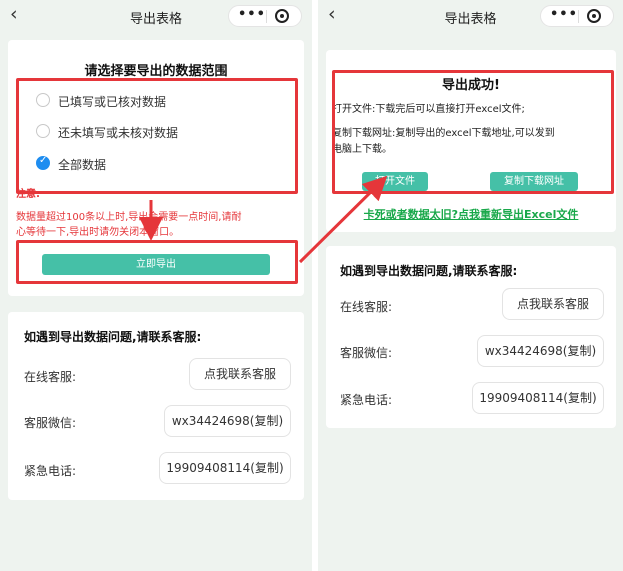 The width and height of the screenshot is (623, 571). Describe the element at coordinates (98, 232) in the screenshot. I see `note-body-line2: 心等待一下,导出时请勿关闭本窗口。` at that location.